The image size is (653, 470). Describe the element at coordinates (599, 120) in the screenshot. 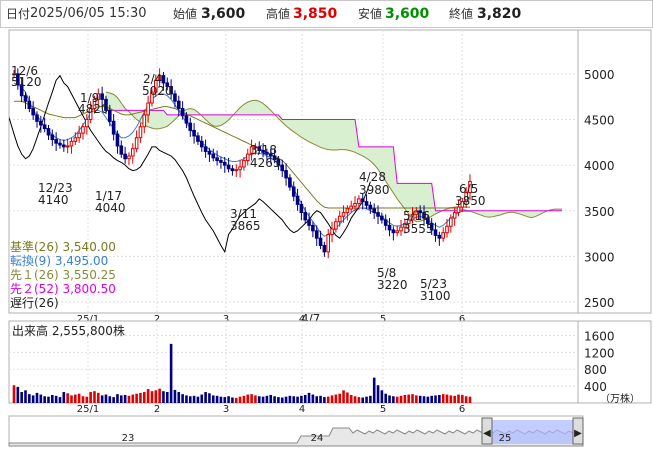

I see `price-axis-tick: 4500` at that location.